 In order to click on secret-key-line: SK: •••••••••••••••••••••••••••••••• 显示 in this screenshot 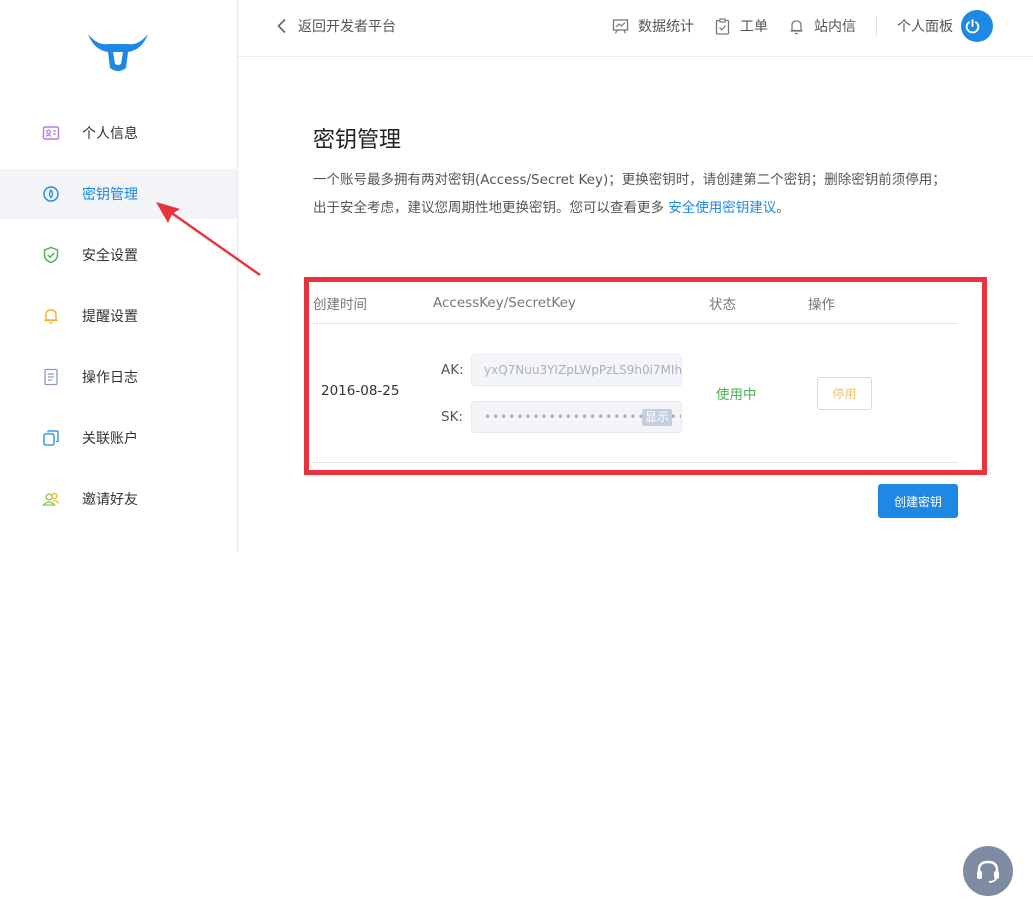, I will do `click(561, 417)`.